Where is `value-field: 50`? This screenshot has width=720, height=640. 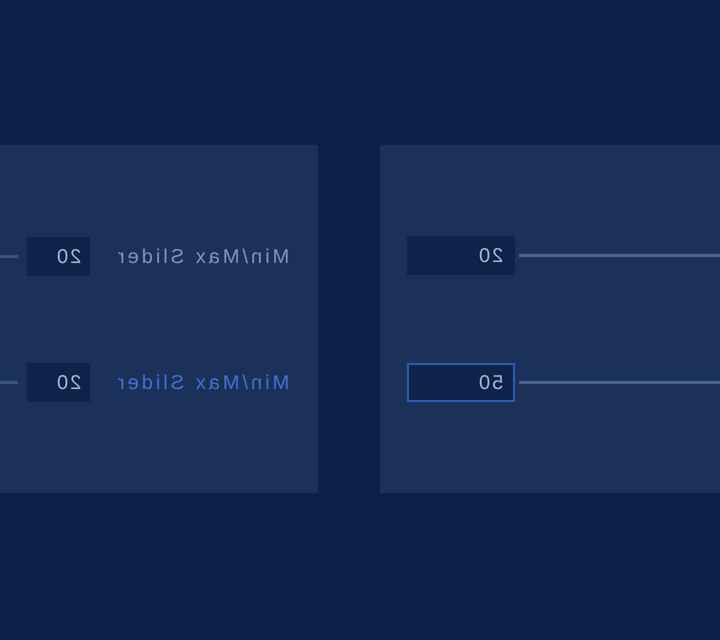 value-field: 50 is located at coordinates (461, 382).